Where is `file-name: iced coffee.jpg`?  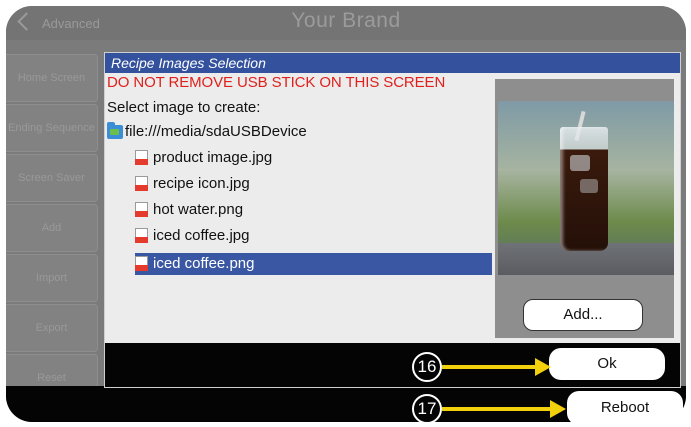
file-name: iced coffee.jpg is located at coordinates (201, 235).